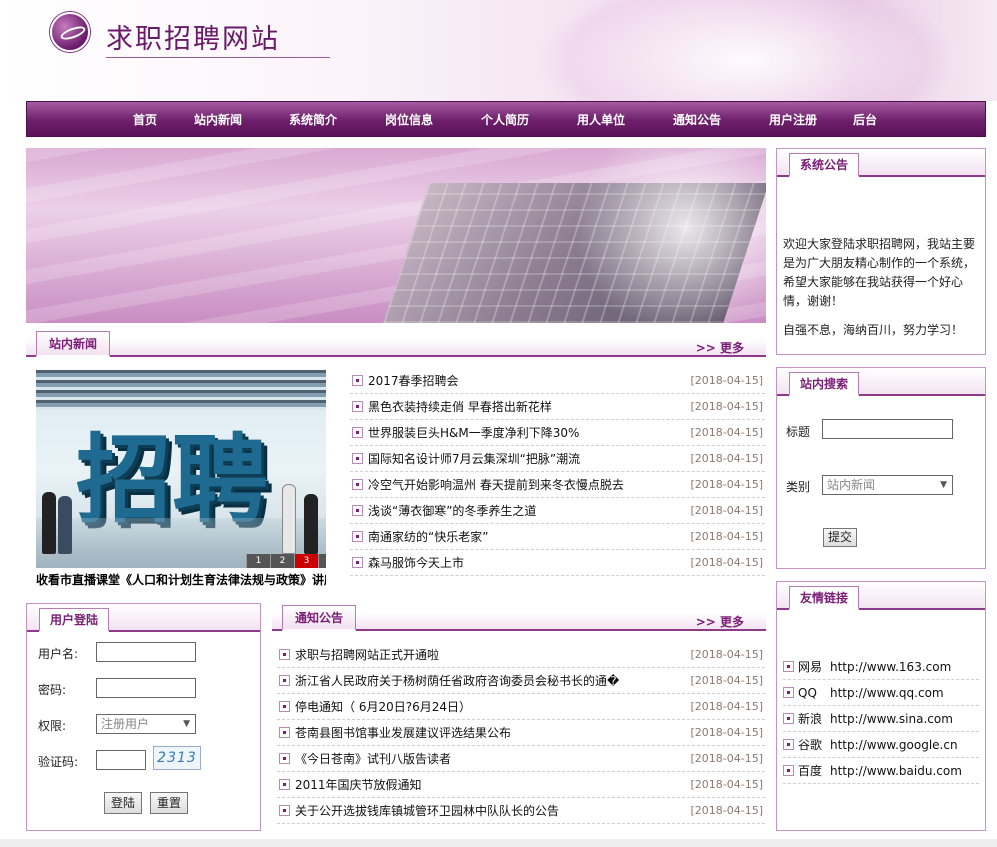  I want to click on list-item: 停电通知（ 6月20日?6月24日） [2018-04-15], so click(521, 707).